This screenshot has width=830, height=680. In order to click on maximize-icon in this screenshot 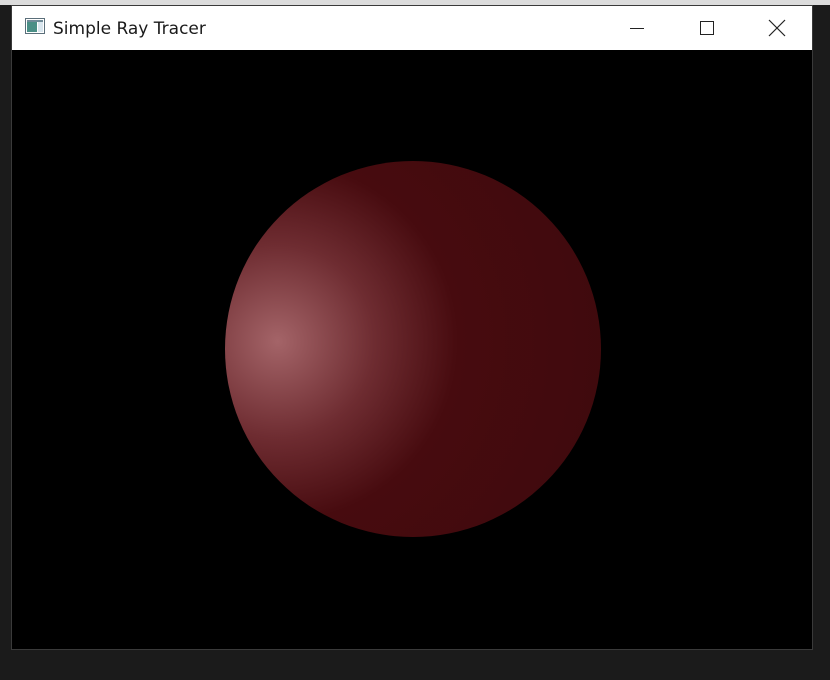, I will do `click(707, 28)`.